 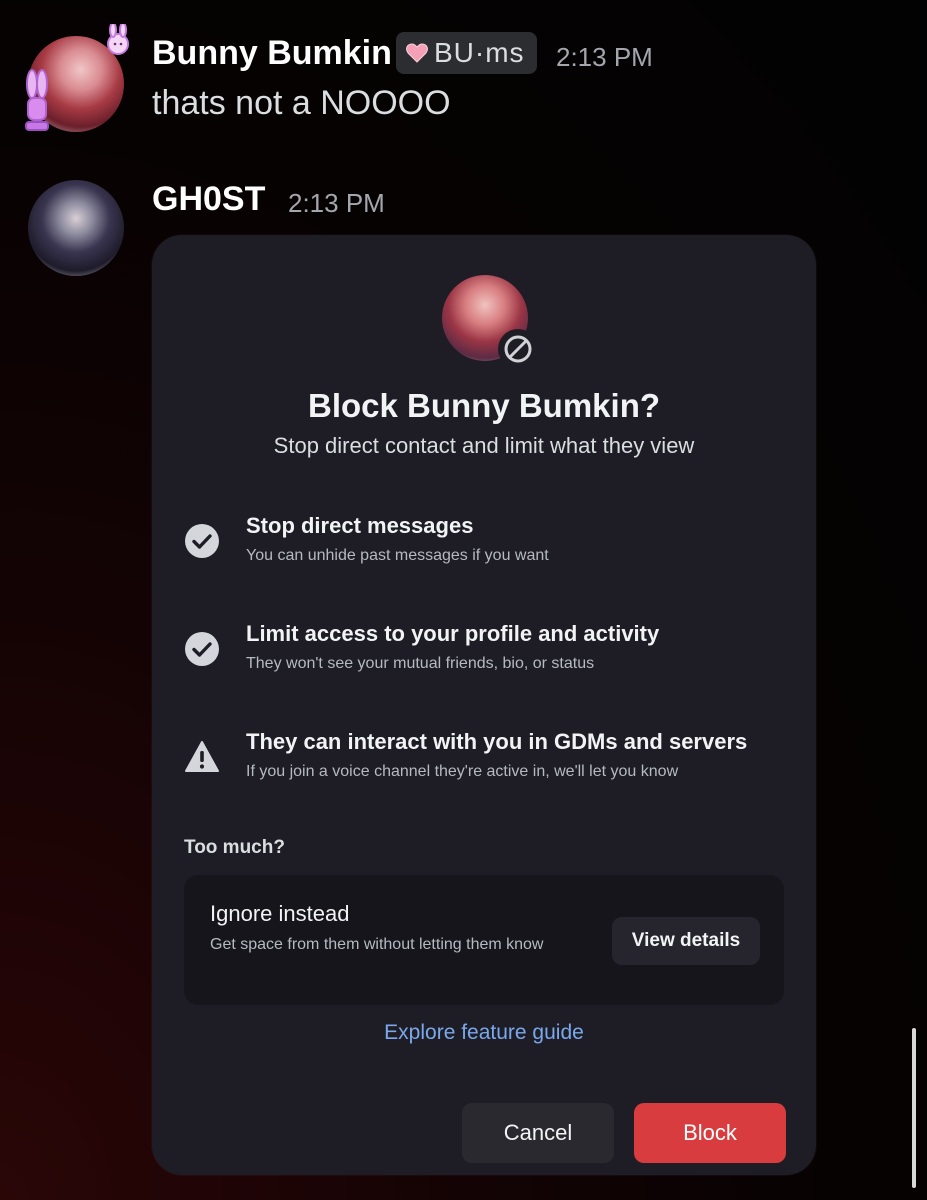 I want to click on clan-tag-text: BU·ms, so click(x=479, y=52).